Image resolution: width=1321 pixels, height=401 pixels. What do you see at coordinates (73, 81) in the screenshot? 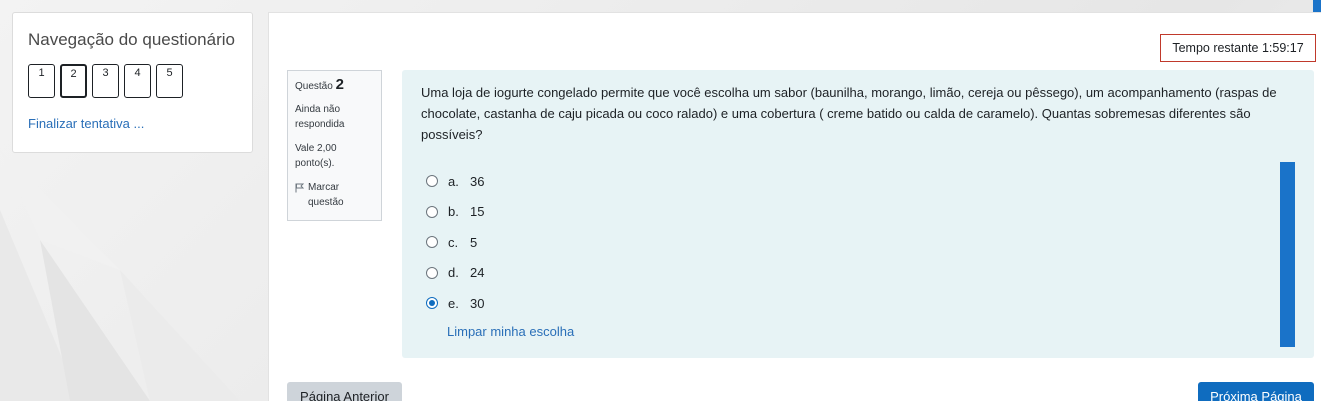
I see `question-nav-button-2: 2` at bounding box center [73, 81].